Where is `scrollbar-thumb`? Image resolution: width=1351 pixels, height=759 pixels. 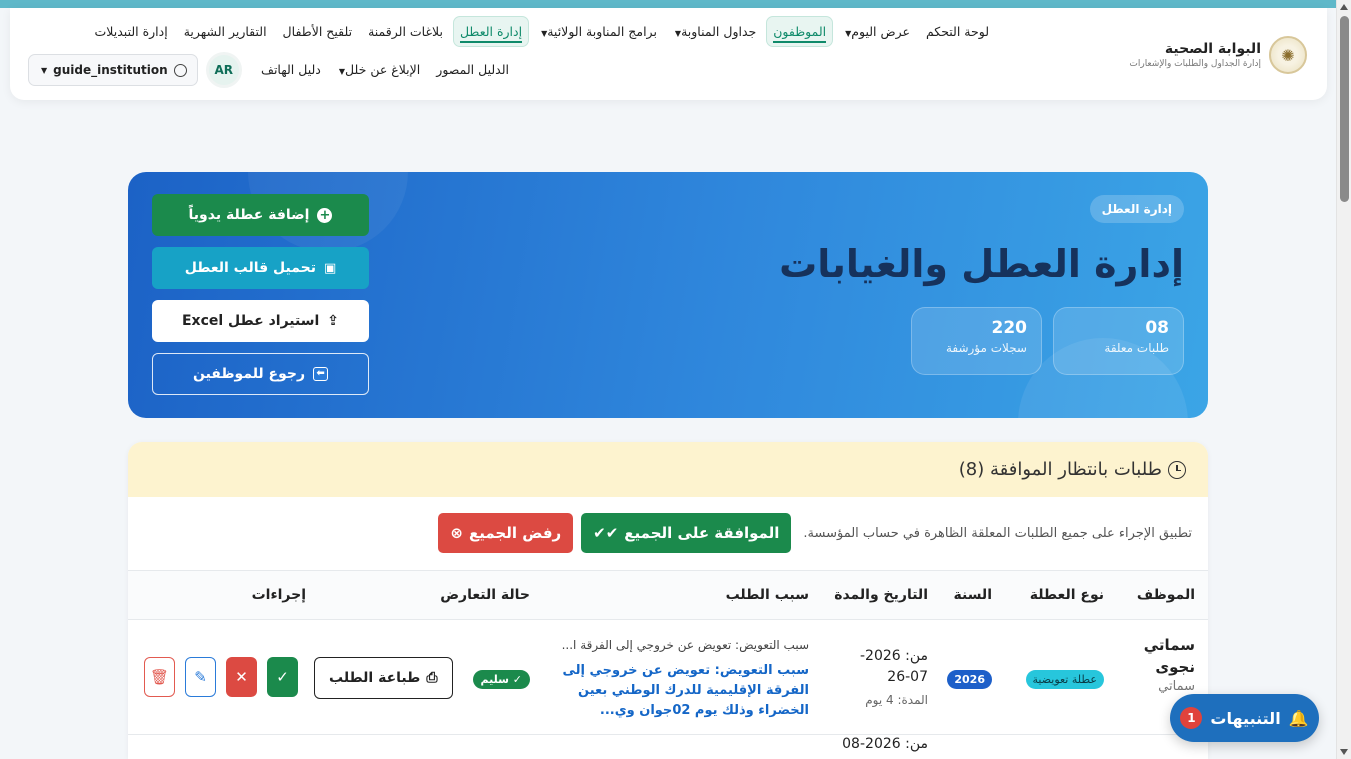 scrollbar-thumb is located at coordinates (1344, 109).